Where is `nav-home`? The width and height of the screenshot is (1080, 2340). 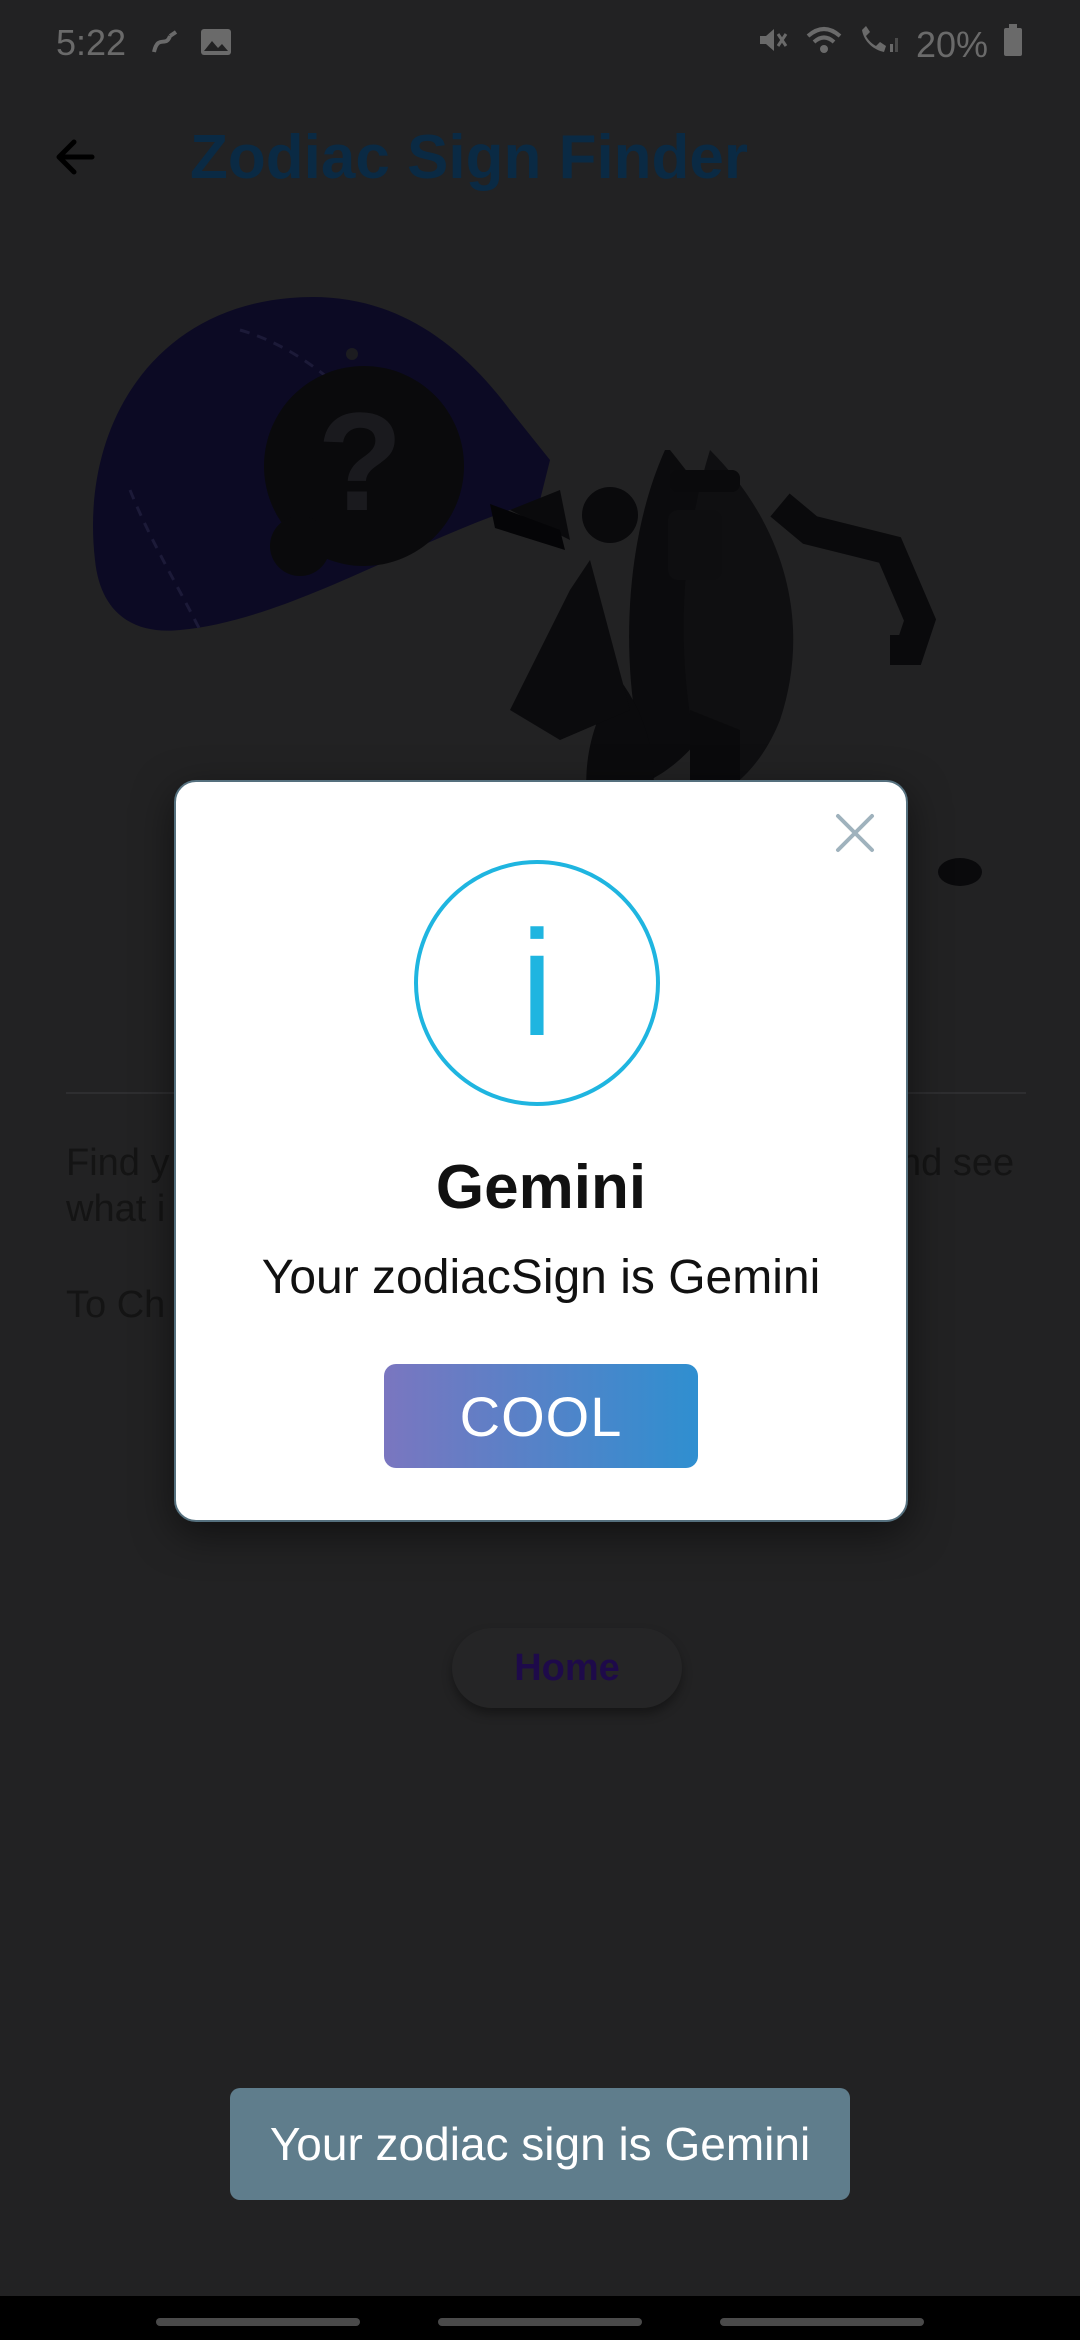 nav-home is located at coordinates (540, 2322).